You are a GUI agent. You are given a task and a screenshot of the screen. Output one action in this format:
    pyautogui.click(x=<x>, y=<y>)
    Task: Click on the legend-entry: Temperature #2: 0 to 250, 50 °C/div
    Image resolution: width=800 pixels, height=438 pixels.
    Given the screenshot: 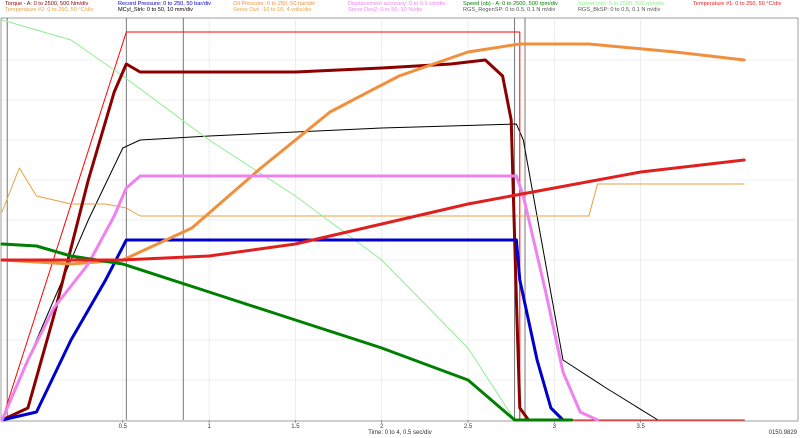 What is the action you would take?
    pyautogui.click(x=49, y=10)
    